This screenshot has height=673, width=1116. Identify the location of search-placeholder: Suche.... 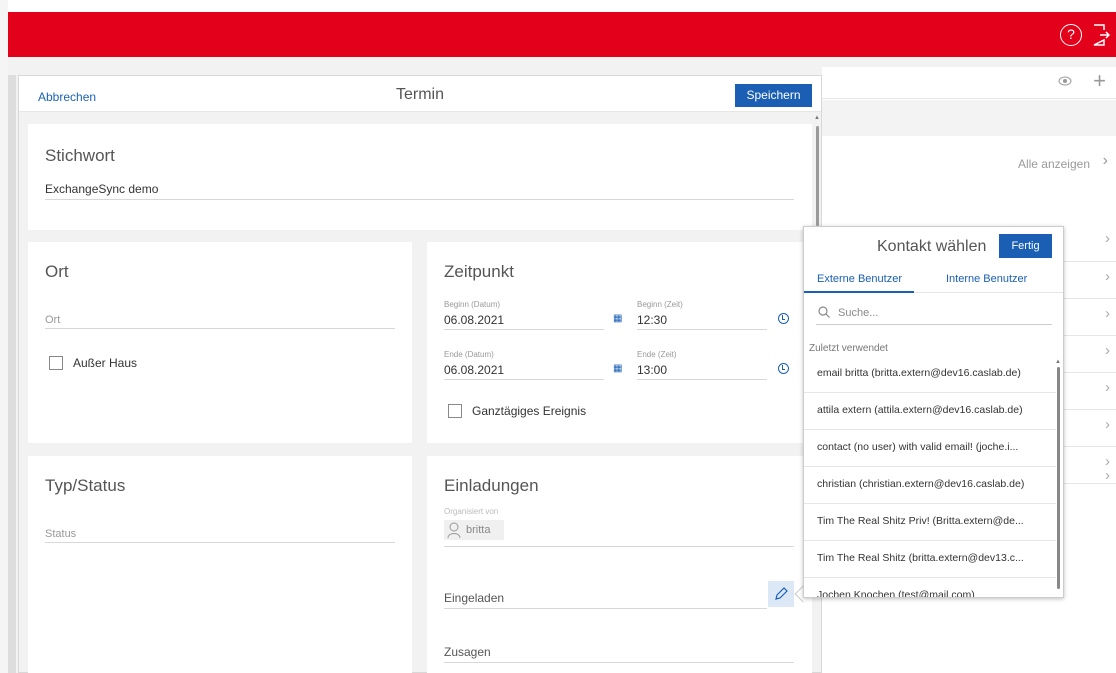
(858, 313).